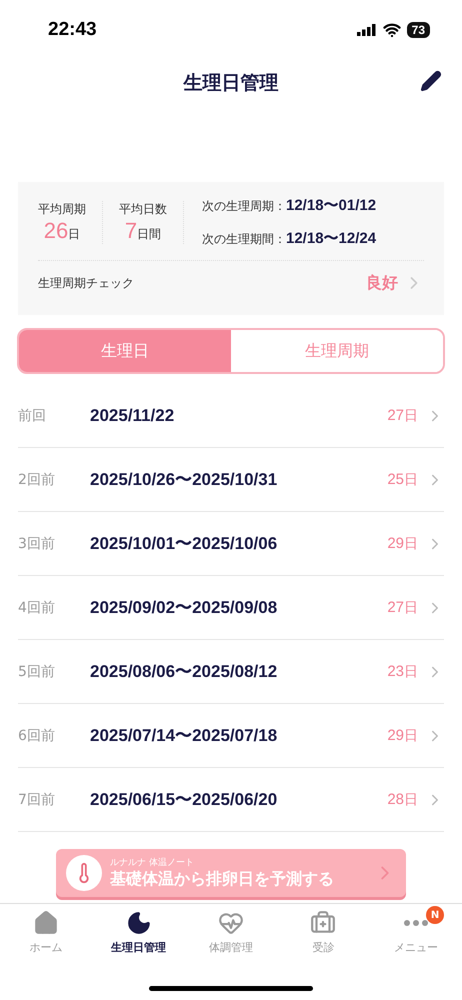 Image resolution: width=462 pixels, height=1000 pixels. I want to click on next-value: 12/18〜12/24, so click(331, 238).